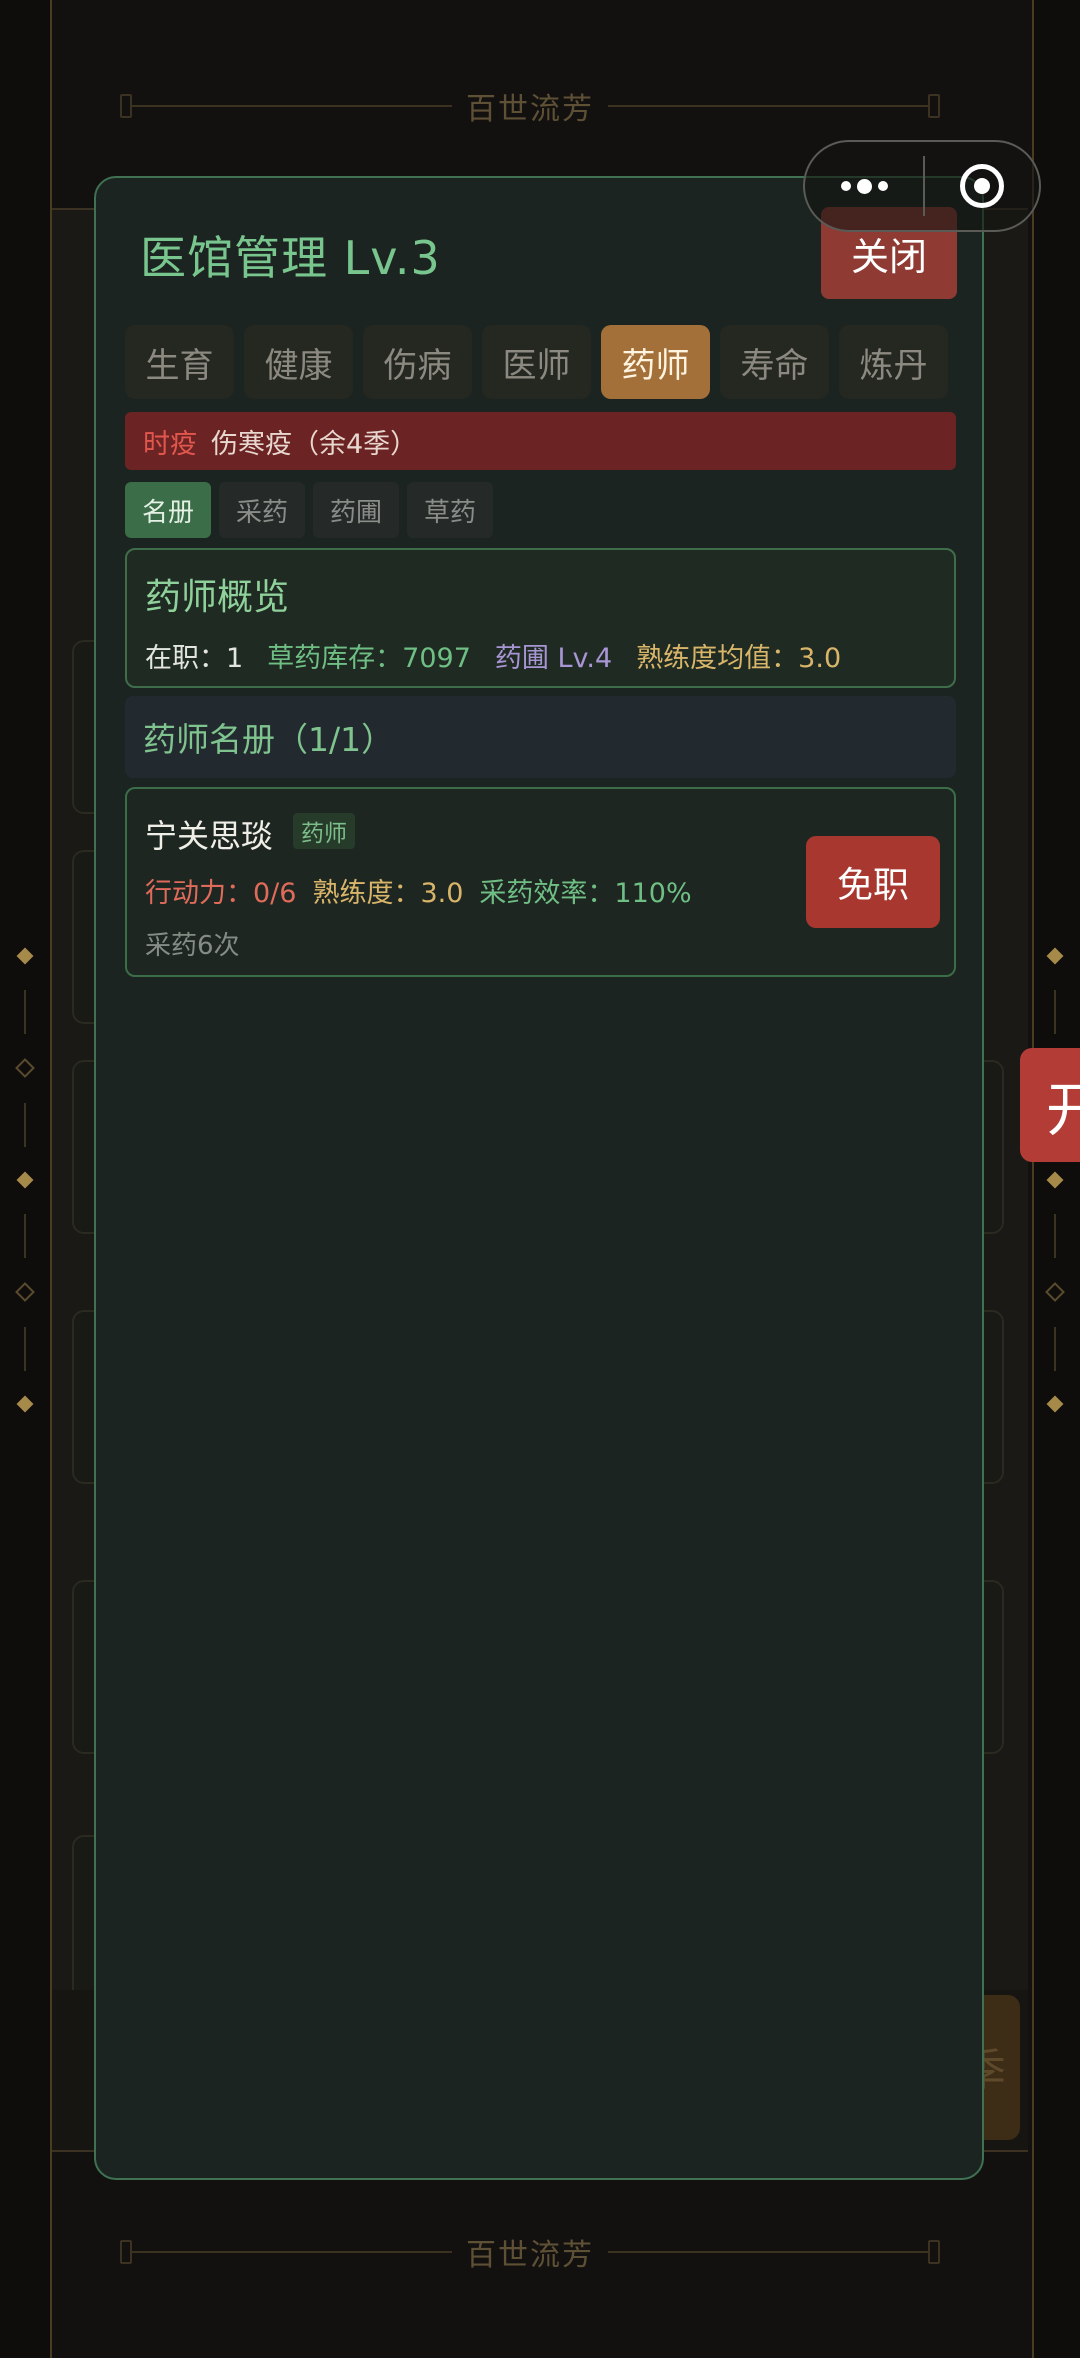 The image size is (1080, 2358). I want to click on brand-footer: 百世流芳, so click(530, 2252).